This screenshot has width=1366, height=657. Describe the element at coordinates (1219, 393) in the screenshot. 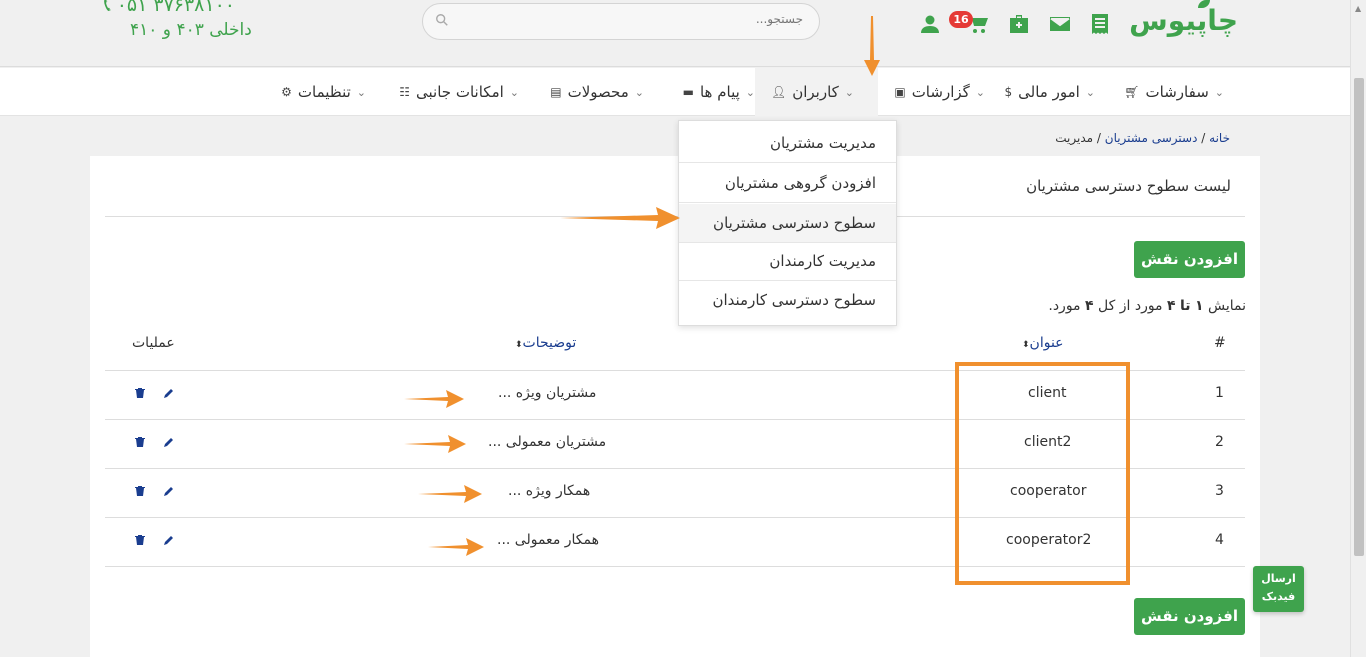

I see `row-number: 1` at that location.